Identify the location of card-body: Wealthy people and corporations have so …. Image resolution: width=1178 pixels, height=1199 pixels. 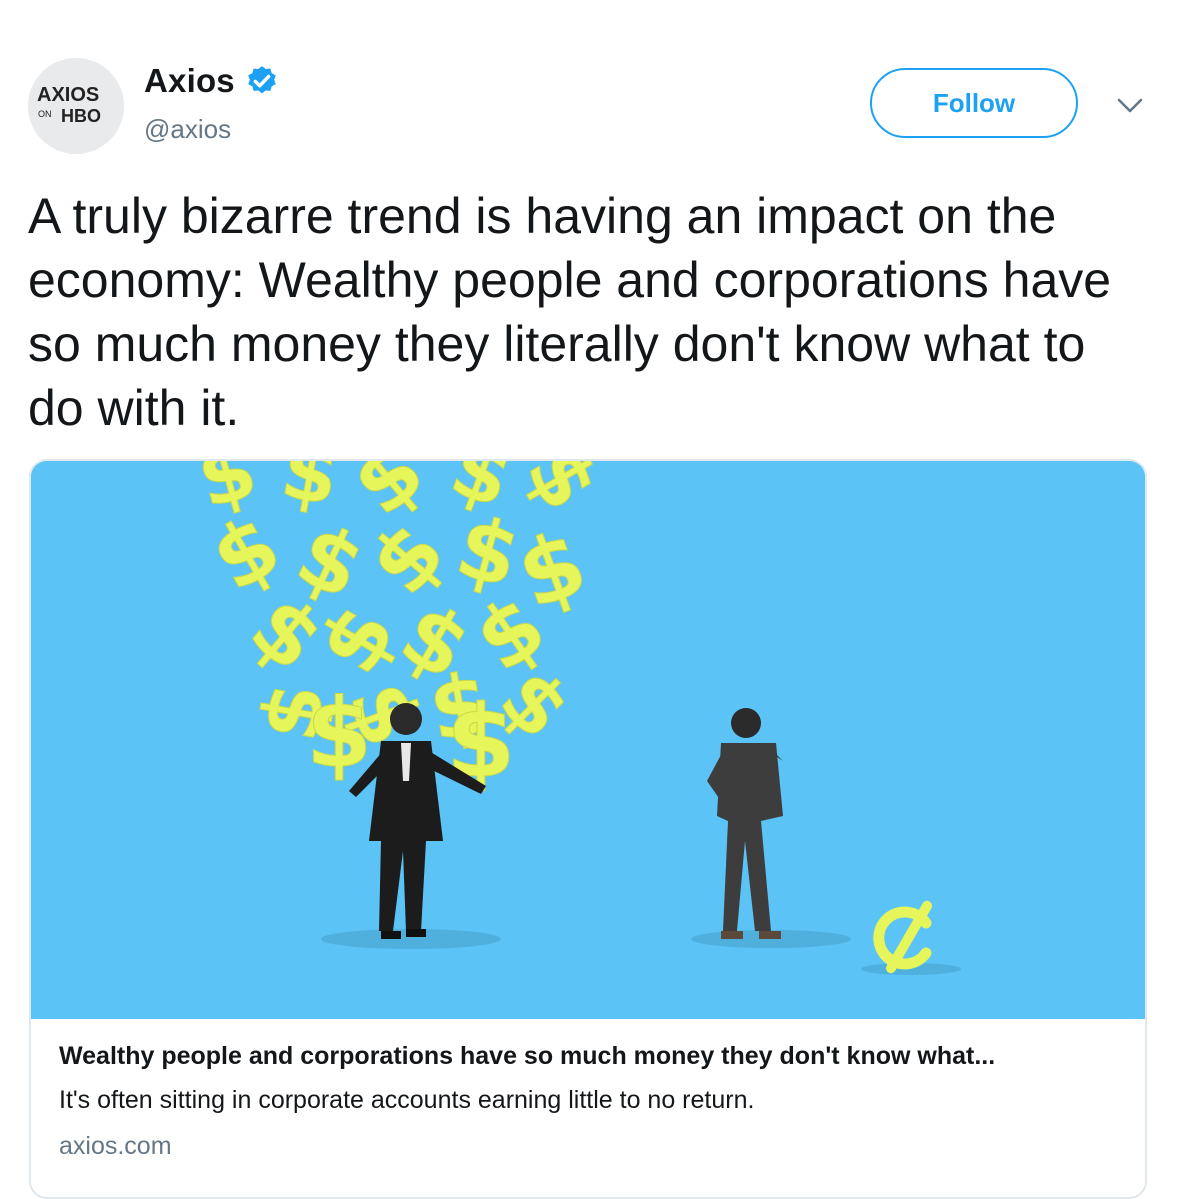
(594, 1101).